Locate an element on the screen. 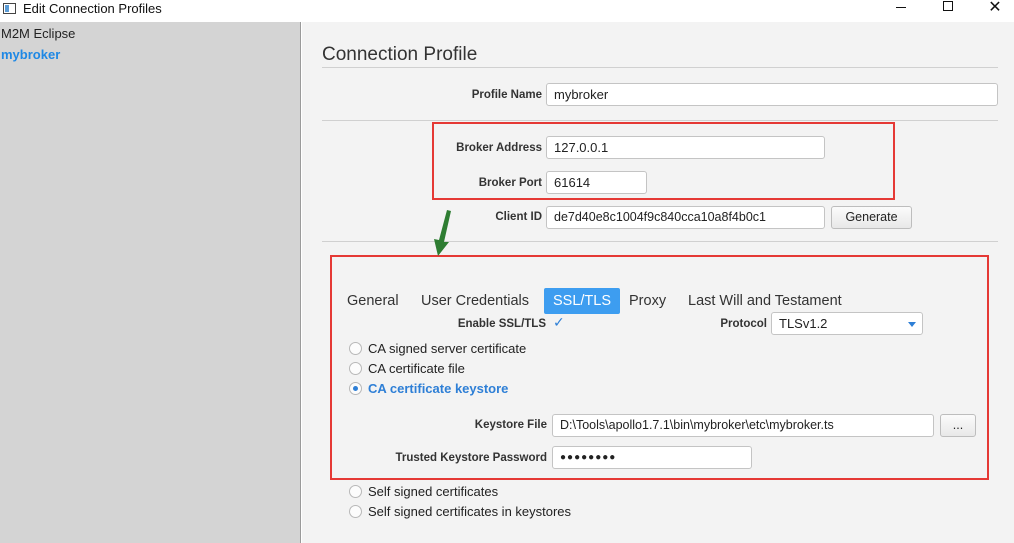 This screenshot has width=1014, height=543. radio-self-signed is located at coordinates (355, 491).